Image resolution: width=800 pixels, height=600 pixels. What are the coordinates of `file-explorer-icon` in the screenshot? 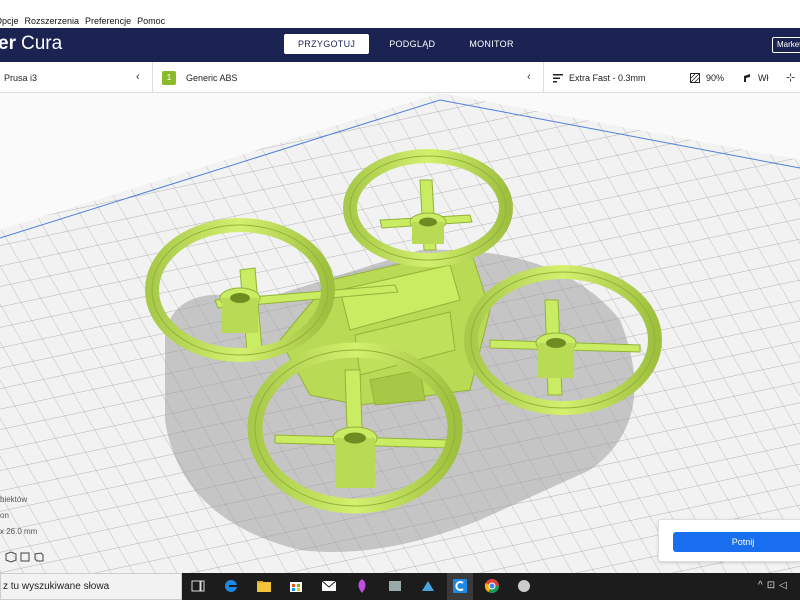 It's located at (264, 586).